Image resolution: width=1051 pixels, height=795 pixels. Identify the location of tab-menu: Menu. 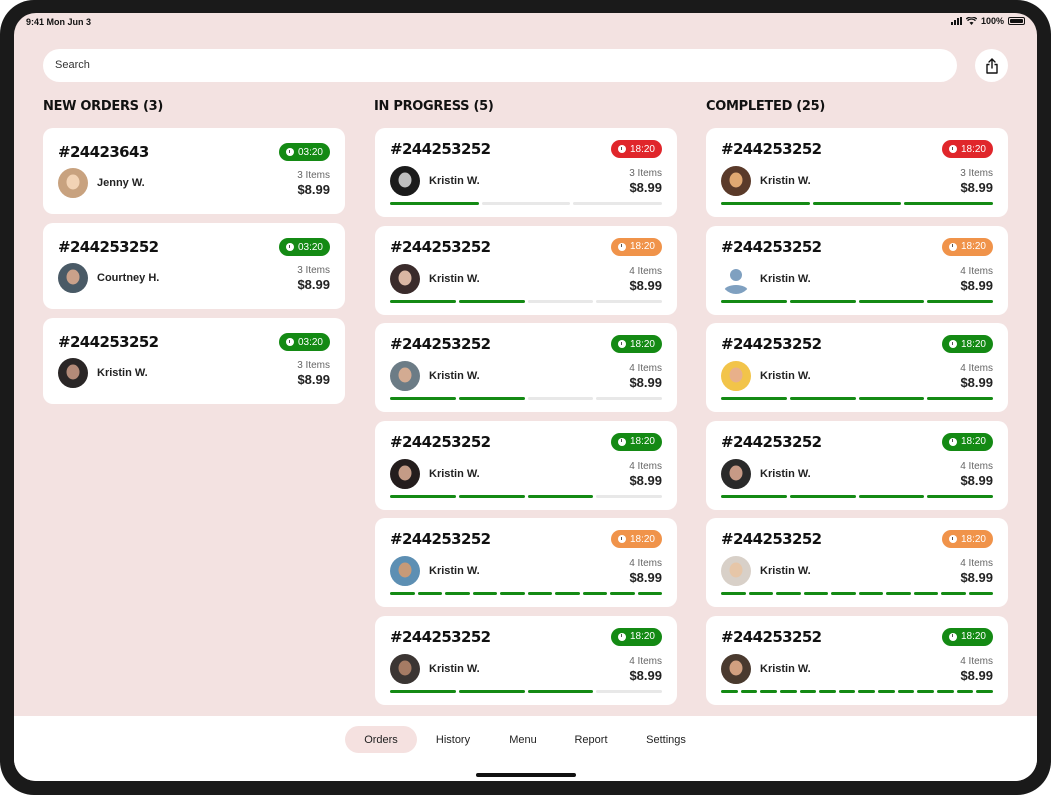
(523, 739).